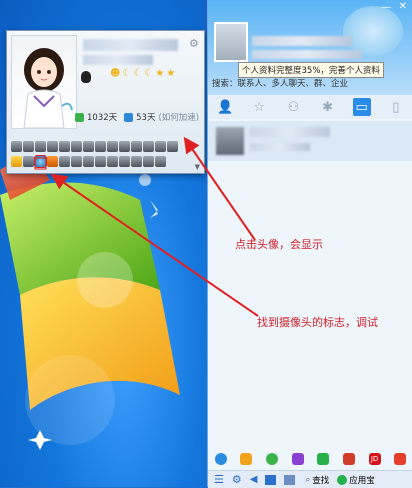  What do you see at coordinates (178, 117) in the screenshot?
I see `speedup-link: (如何加速)` at bounding box center [178, 117].